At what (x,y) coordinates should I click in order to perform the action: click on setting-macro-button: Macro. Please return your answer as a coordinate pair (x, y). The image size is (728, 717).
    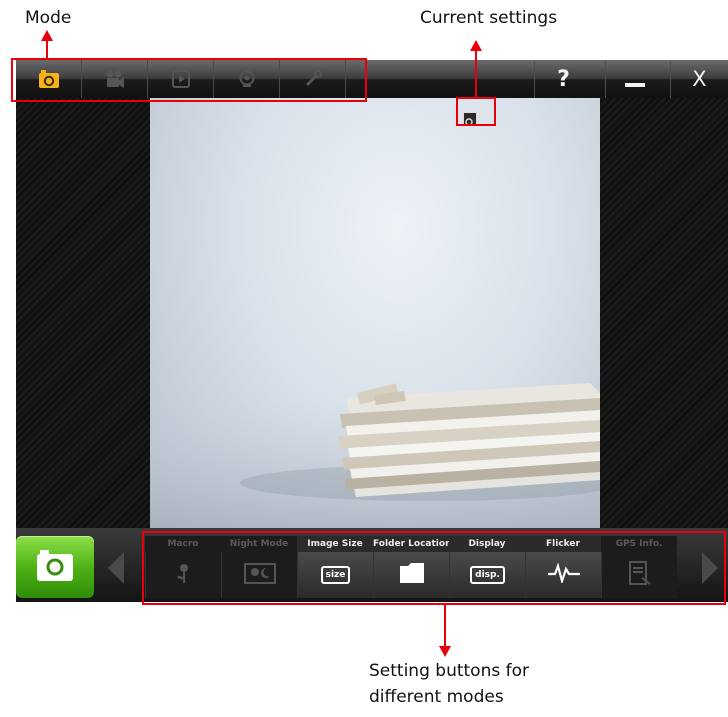
    Looking at the image, I should click on (183, 567).